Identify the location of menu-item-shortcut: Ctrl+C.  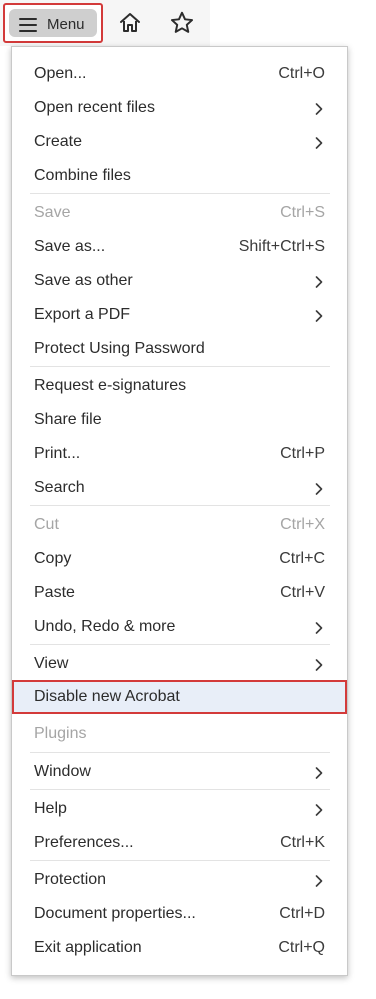
(302, 558).